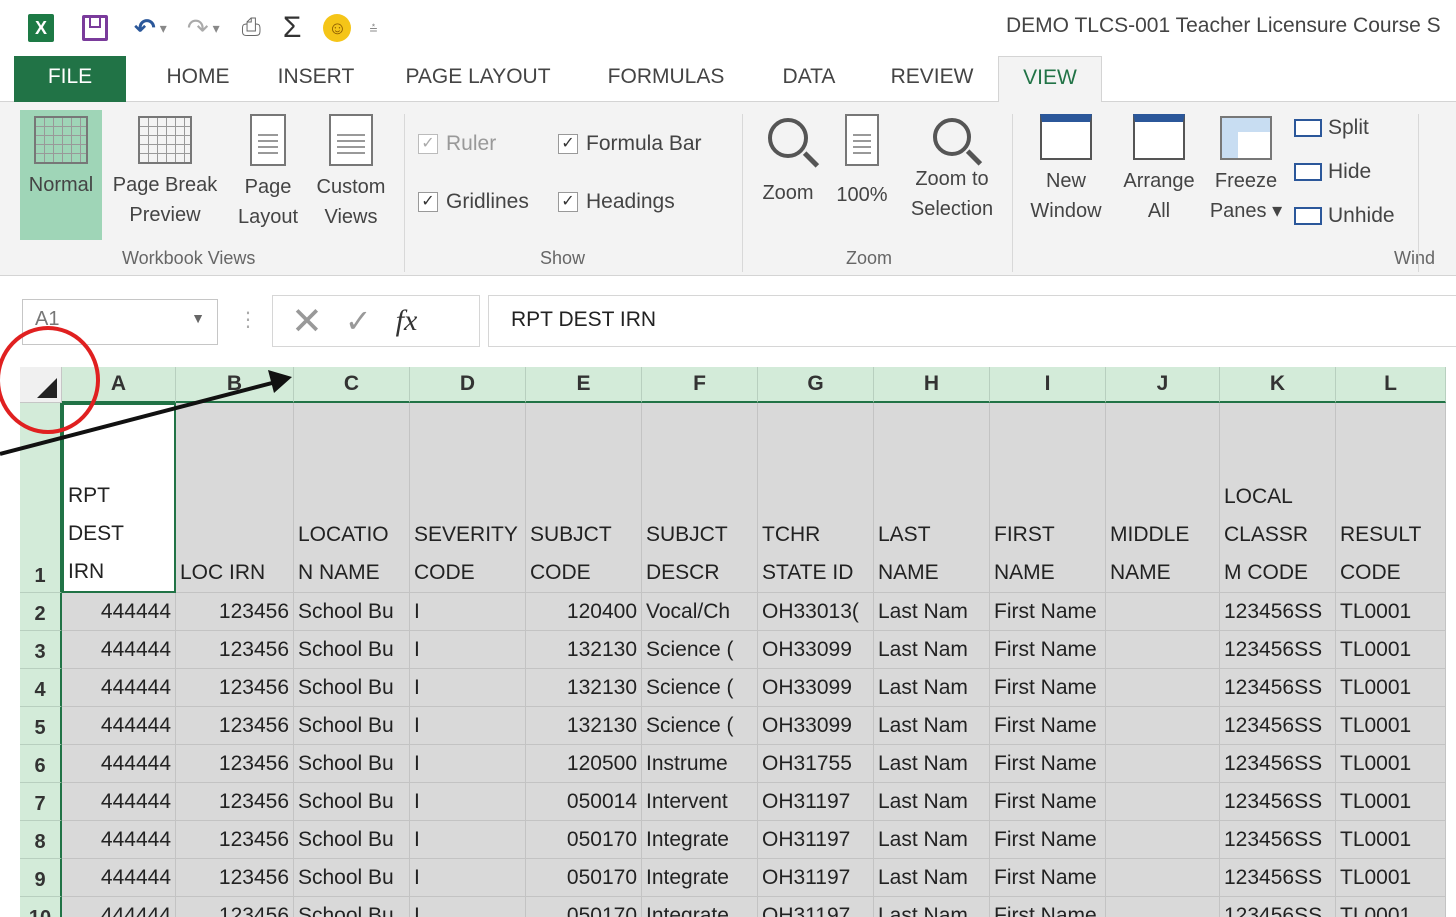  Describe the element at coordinates (41, 764) in the screenshot. I see `row-header: 6` at that location.